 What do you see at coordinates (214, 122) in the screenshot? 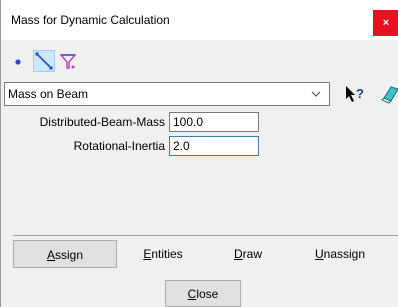
I see `distributed-beam-mass-field: 100.0` at bounding box center [214, 122].